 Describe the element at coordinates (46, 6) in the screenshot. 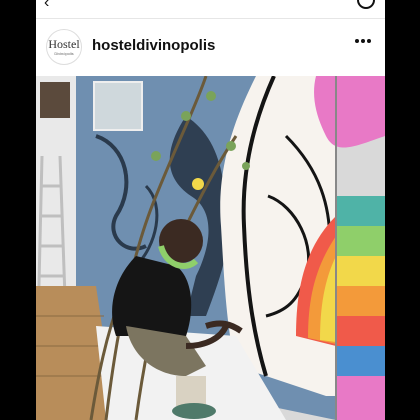

I see `back-icon: ‹` at that location.